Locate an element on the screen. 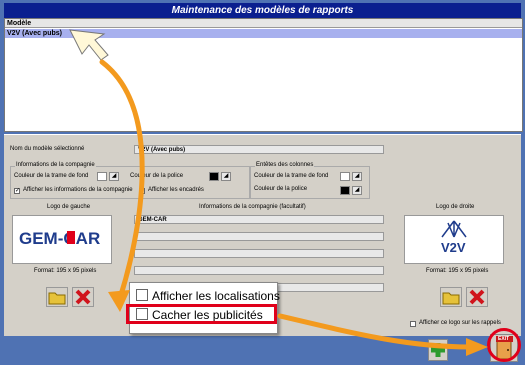 The height and width of the screenshot is (365, 525). company-font-color-picker-button: ◢ is located at coordinates (226, 176).